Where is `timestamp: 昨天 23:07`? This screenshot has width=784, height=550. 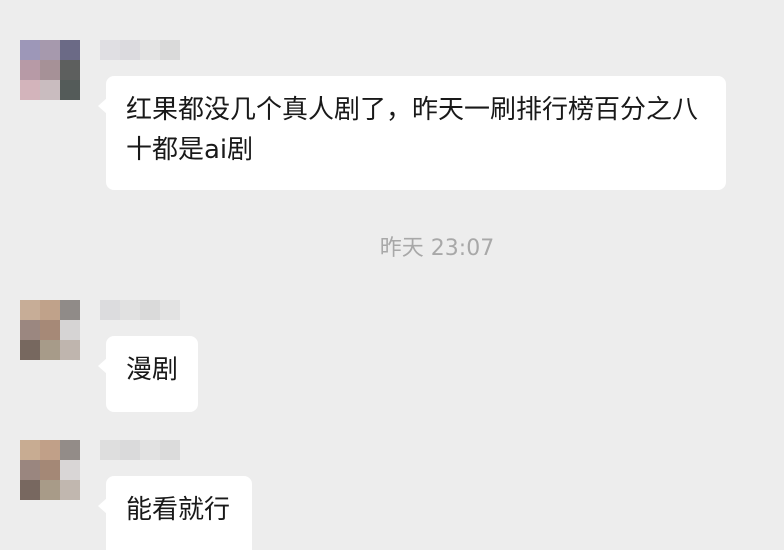 timestamp: 昨天 23:07 is located at coordinates (437, 248).